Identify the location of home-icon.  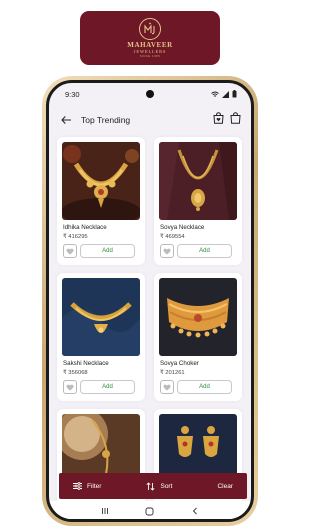
(149, 511).